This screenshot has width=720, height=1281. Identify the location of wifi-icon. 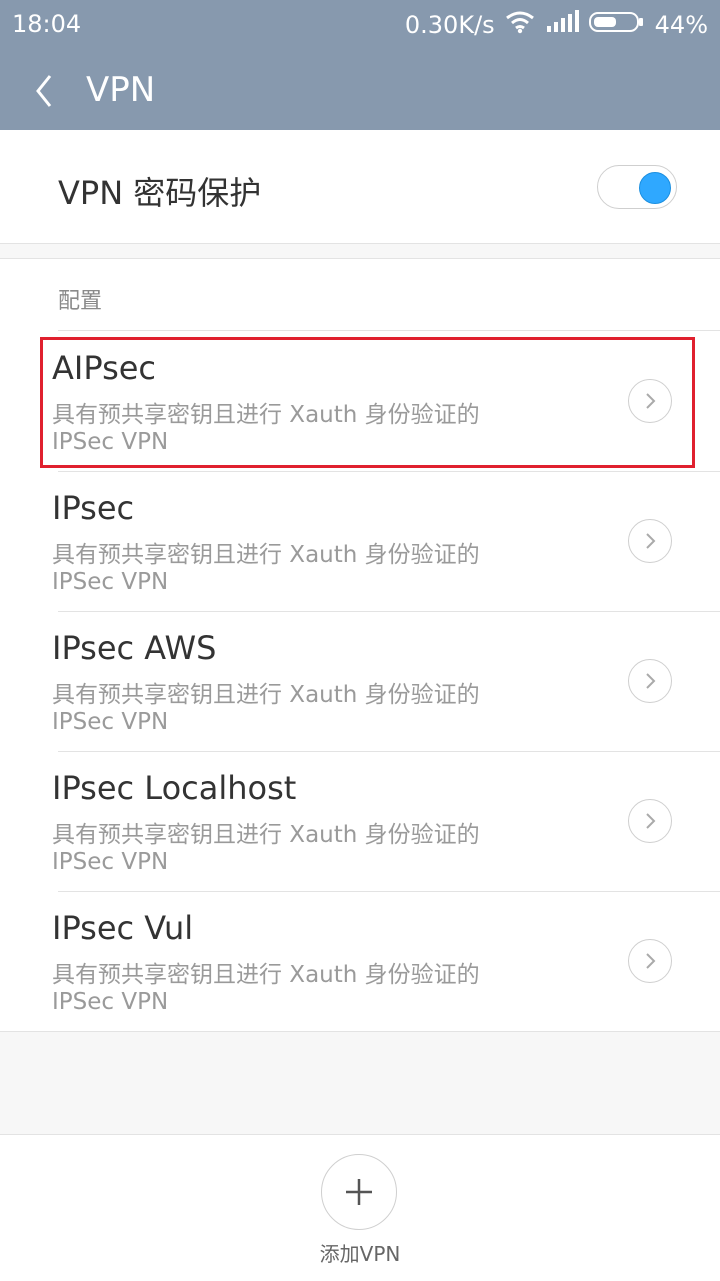
(520, 25).